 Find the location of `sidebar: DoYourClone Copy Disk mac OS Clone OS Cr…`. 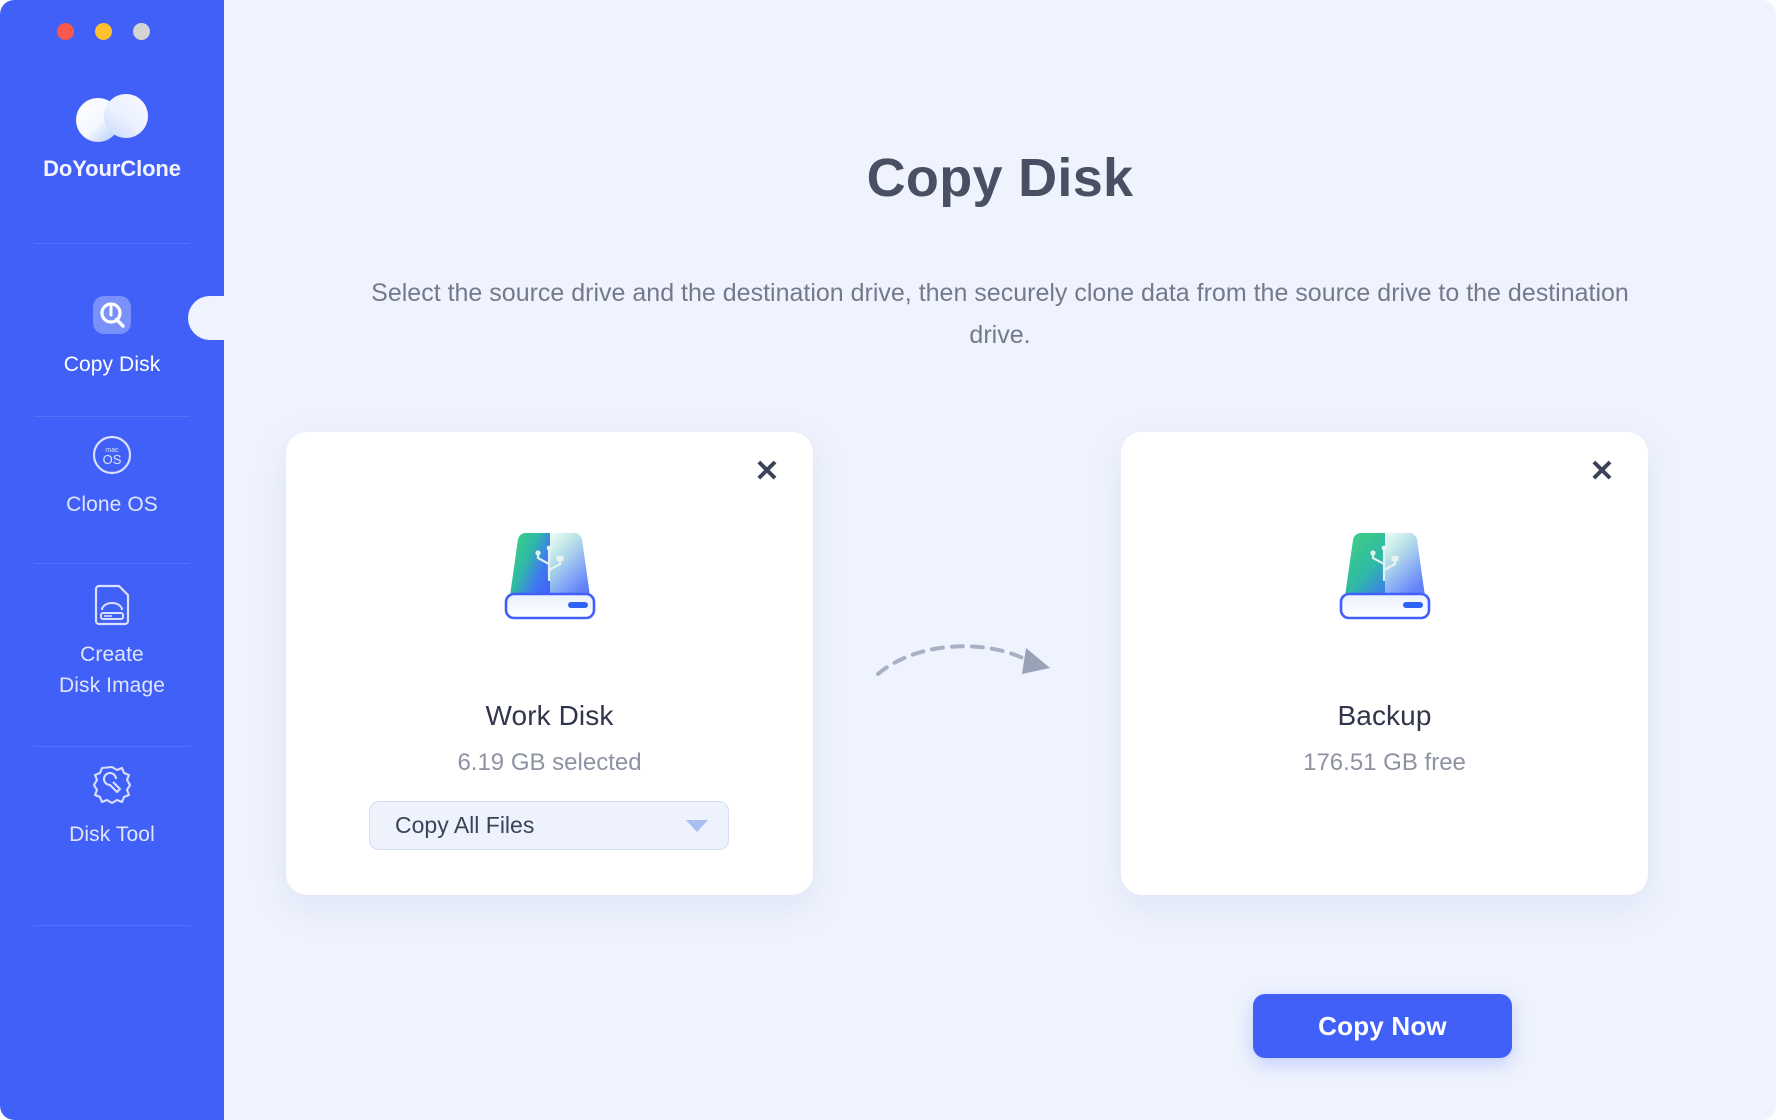

sidebar: DoYourClone Copy Disk mac OS Clone OS Cr… is located at coordinates (112, 560).